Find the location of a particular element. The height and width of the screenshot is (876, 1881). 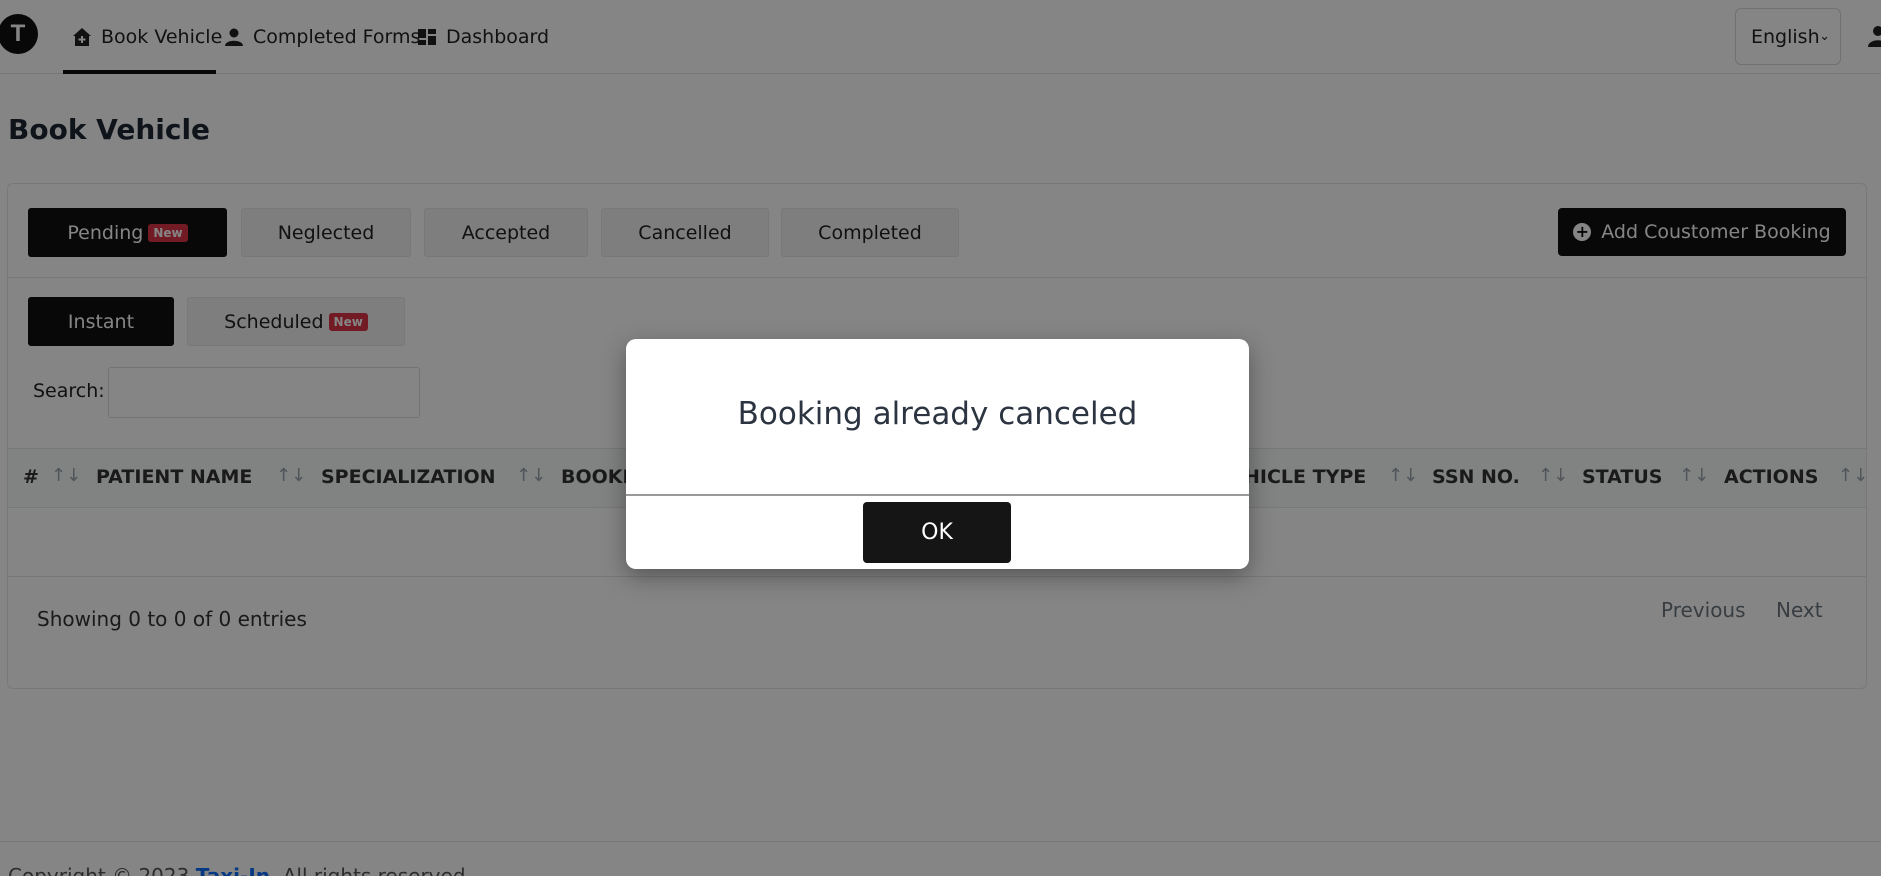

alert-dialog: Booking already canceled OK is located at coordinates (937, 454).